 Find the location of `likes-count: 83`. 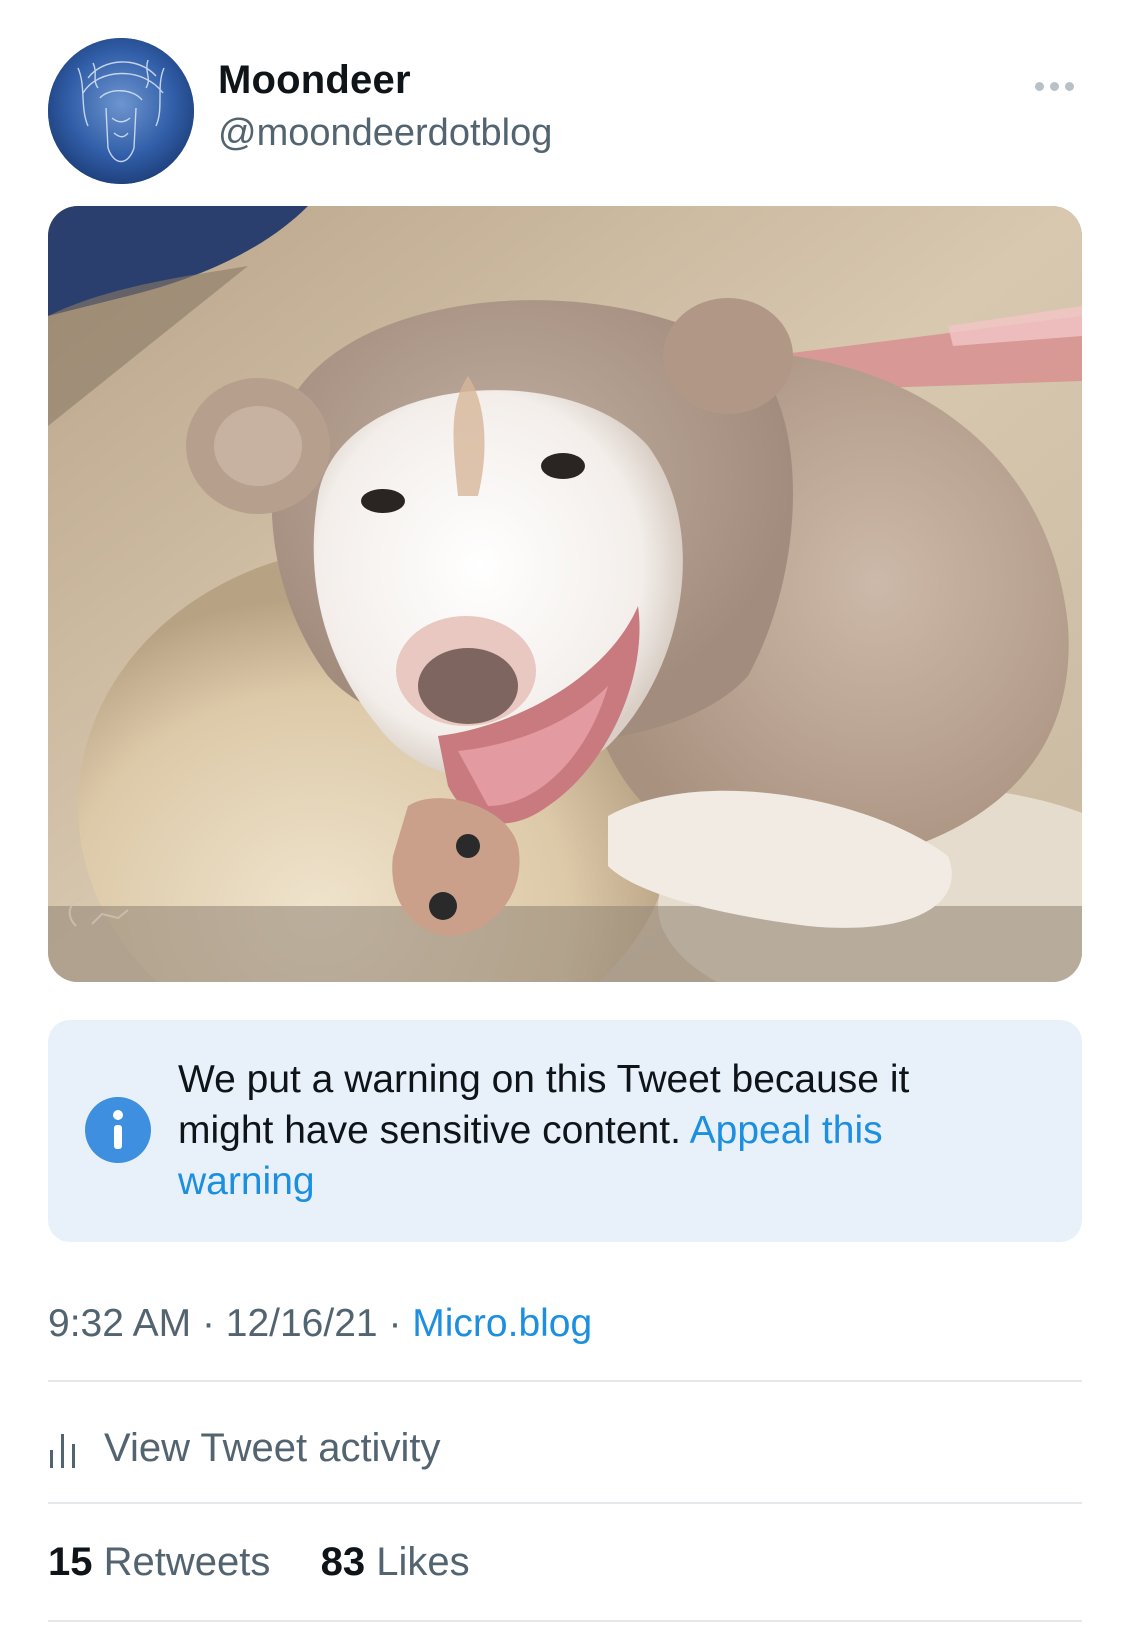

likes-count: 83 is located at coordinates (343, 1562).